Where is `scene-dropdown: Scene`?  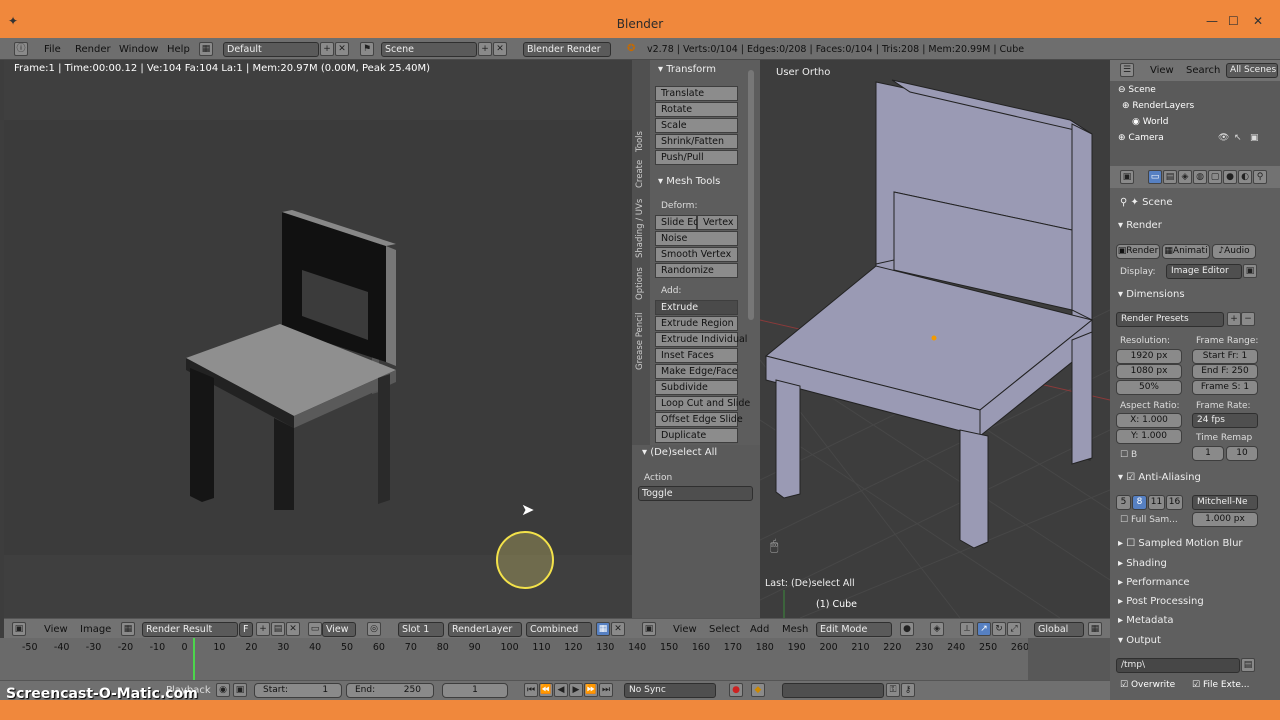 scene-dropdown: Scene is located at coordinates (429, 49).